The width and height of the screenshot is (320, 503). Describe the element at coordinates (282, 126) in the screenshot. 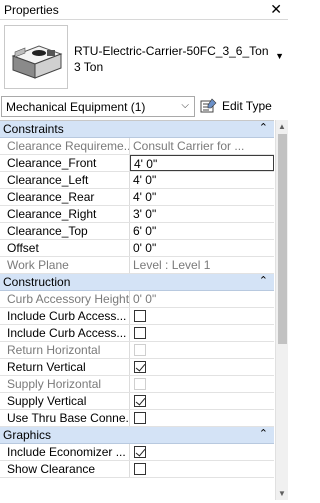

I see `scroll-up-arrow-icon: ▲` at that location.